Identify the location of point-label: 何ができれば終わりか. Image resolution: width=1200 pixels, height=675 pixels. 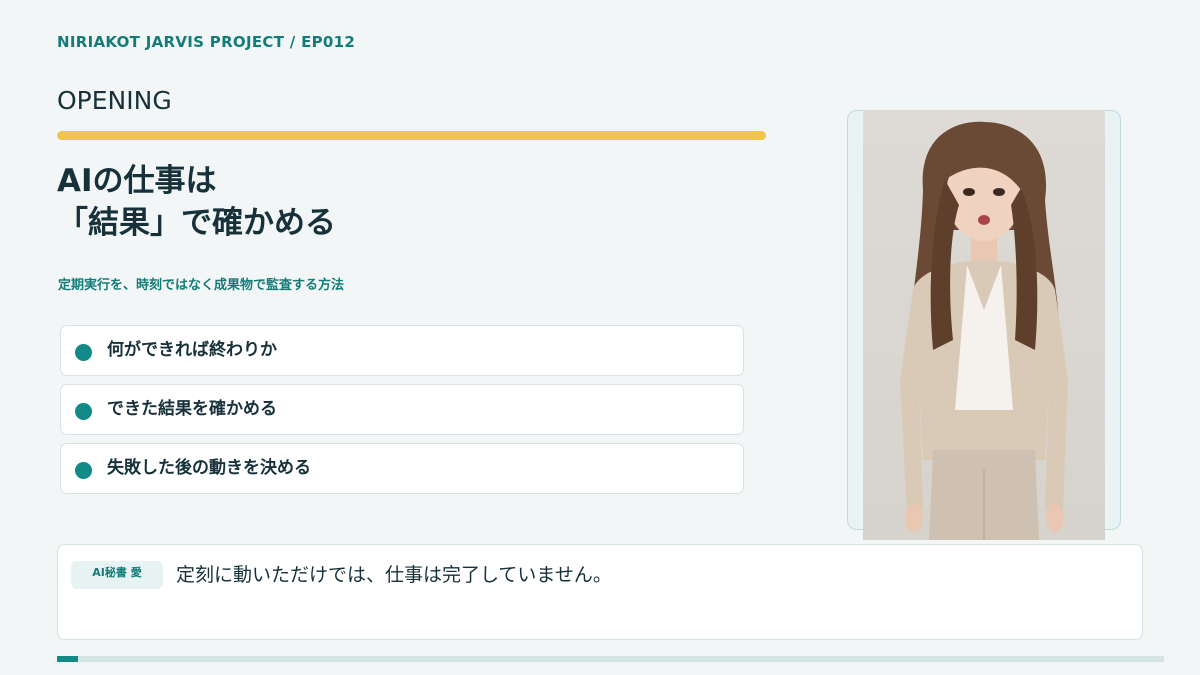
(192, 350).